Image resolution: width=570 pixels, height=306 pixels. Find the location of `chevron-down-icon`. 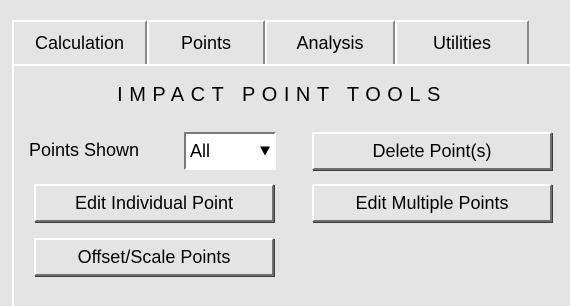

chevron-down-icon is located at coordinates (265, 151).